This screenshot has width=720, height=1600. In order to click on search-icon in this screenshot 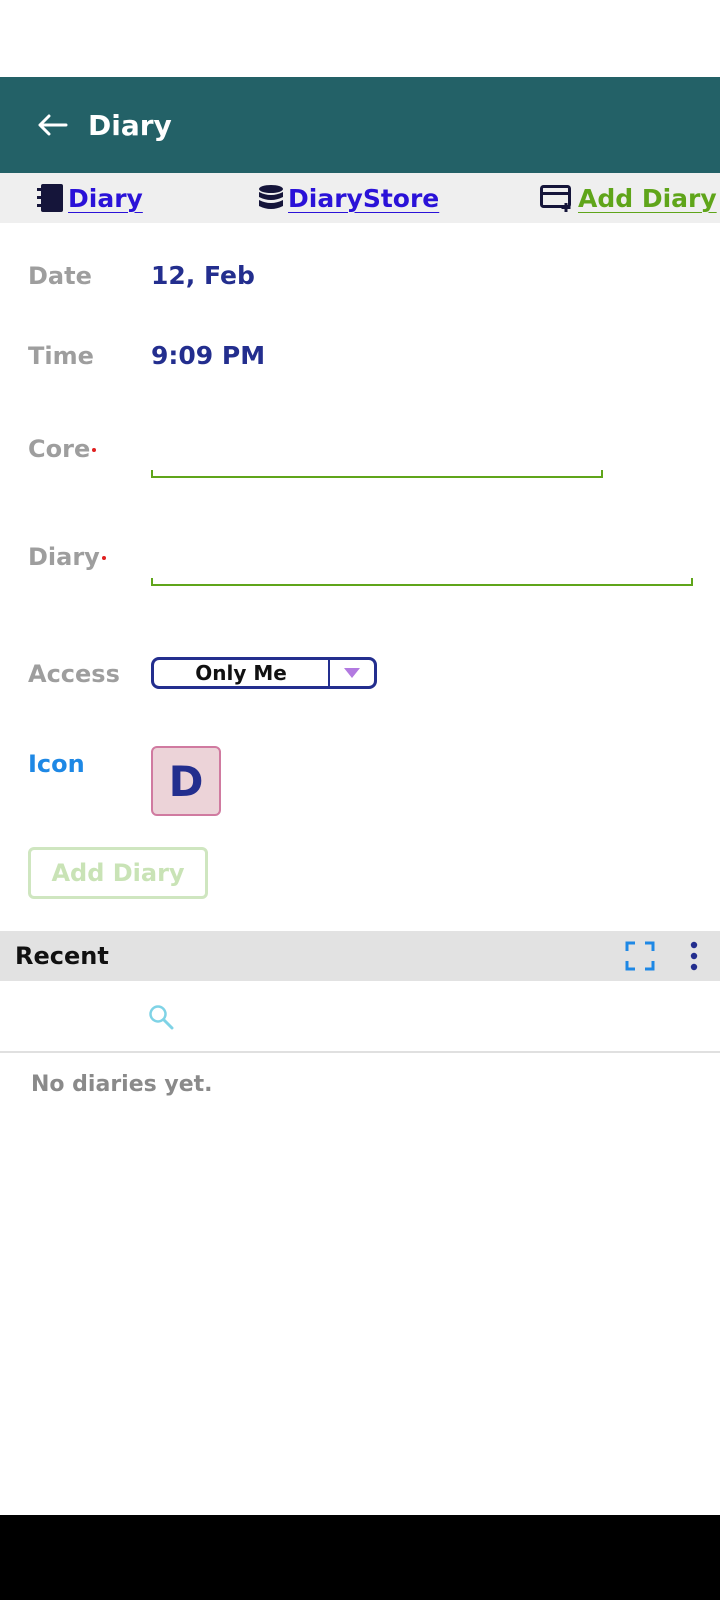, I will do `click(163, 1017)`.